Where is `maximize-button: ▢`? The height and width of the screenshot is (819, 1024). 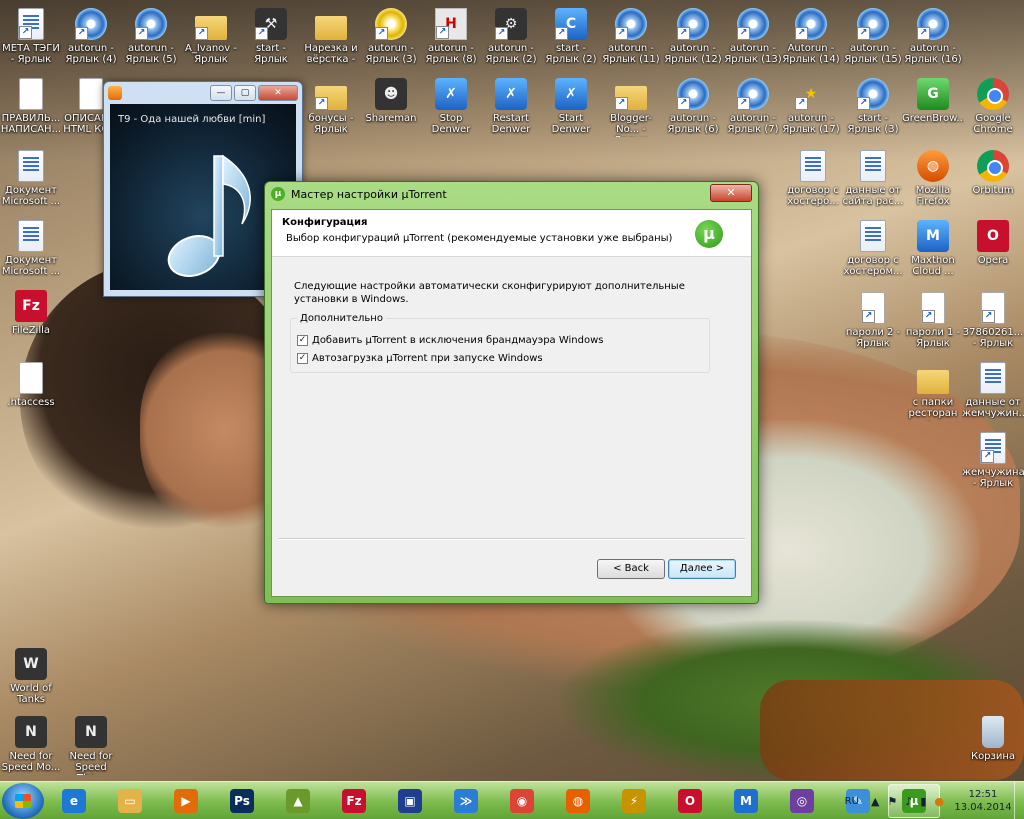
maximize-button: ▢ is located at coordinates (245, 93).